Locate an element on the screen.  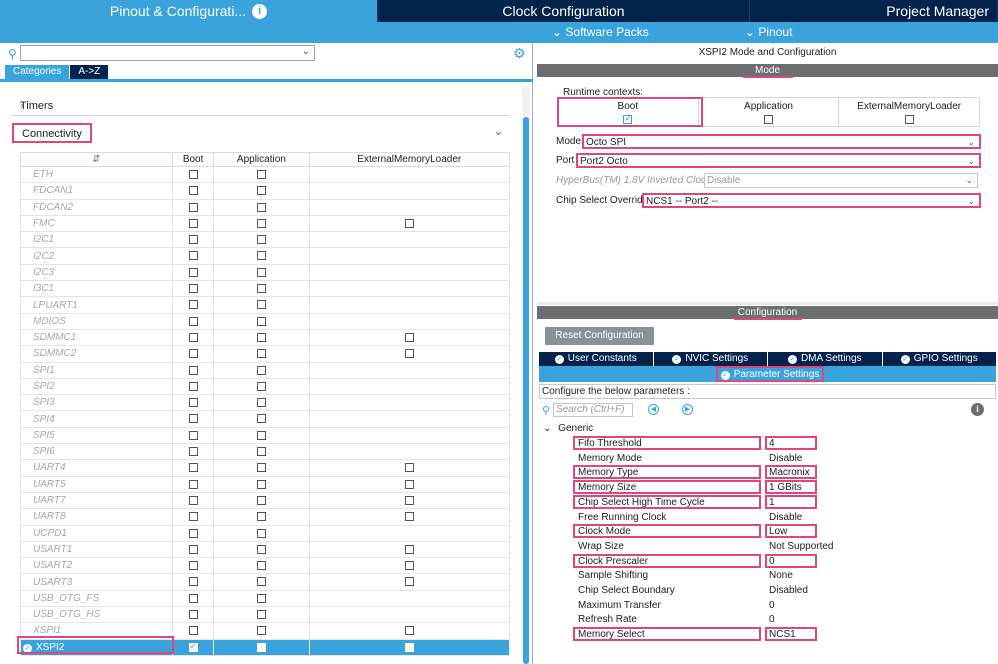
tab-clock-configuration: Clock Configuration is located at coordinates (564, 11).